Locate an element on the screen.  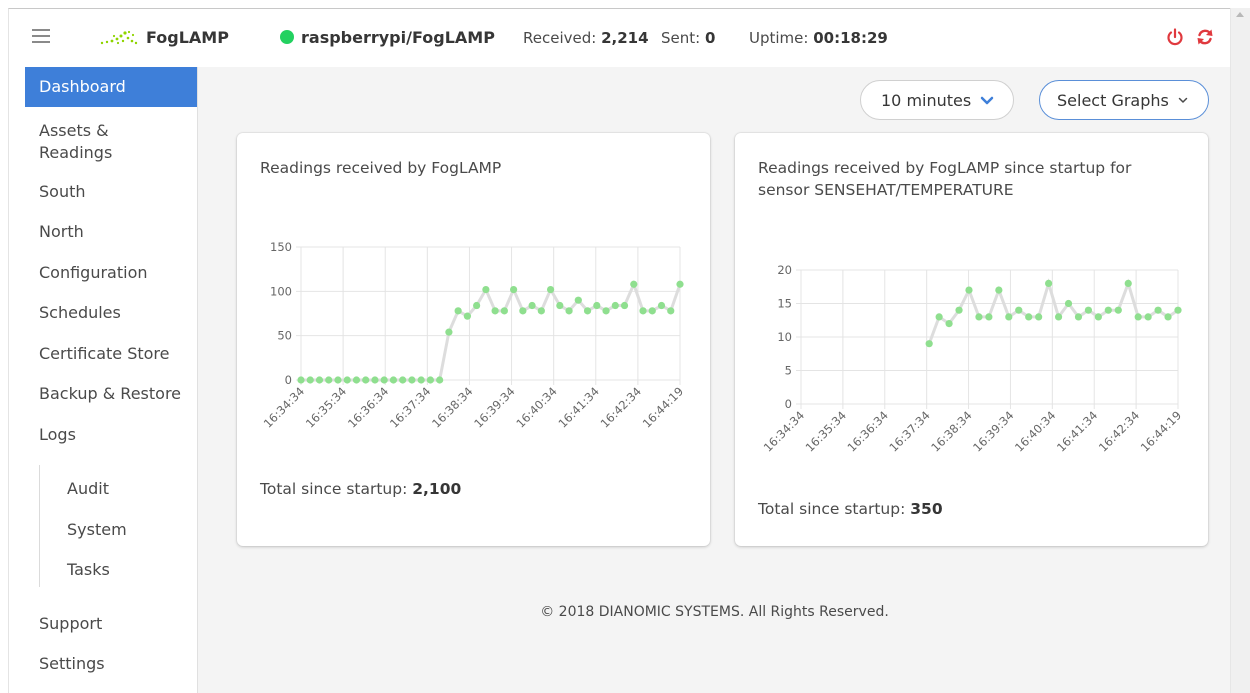
total-label: Total since startup: is located at coordinates (334, 489).